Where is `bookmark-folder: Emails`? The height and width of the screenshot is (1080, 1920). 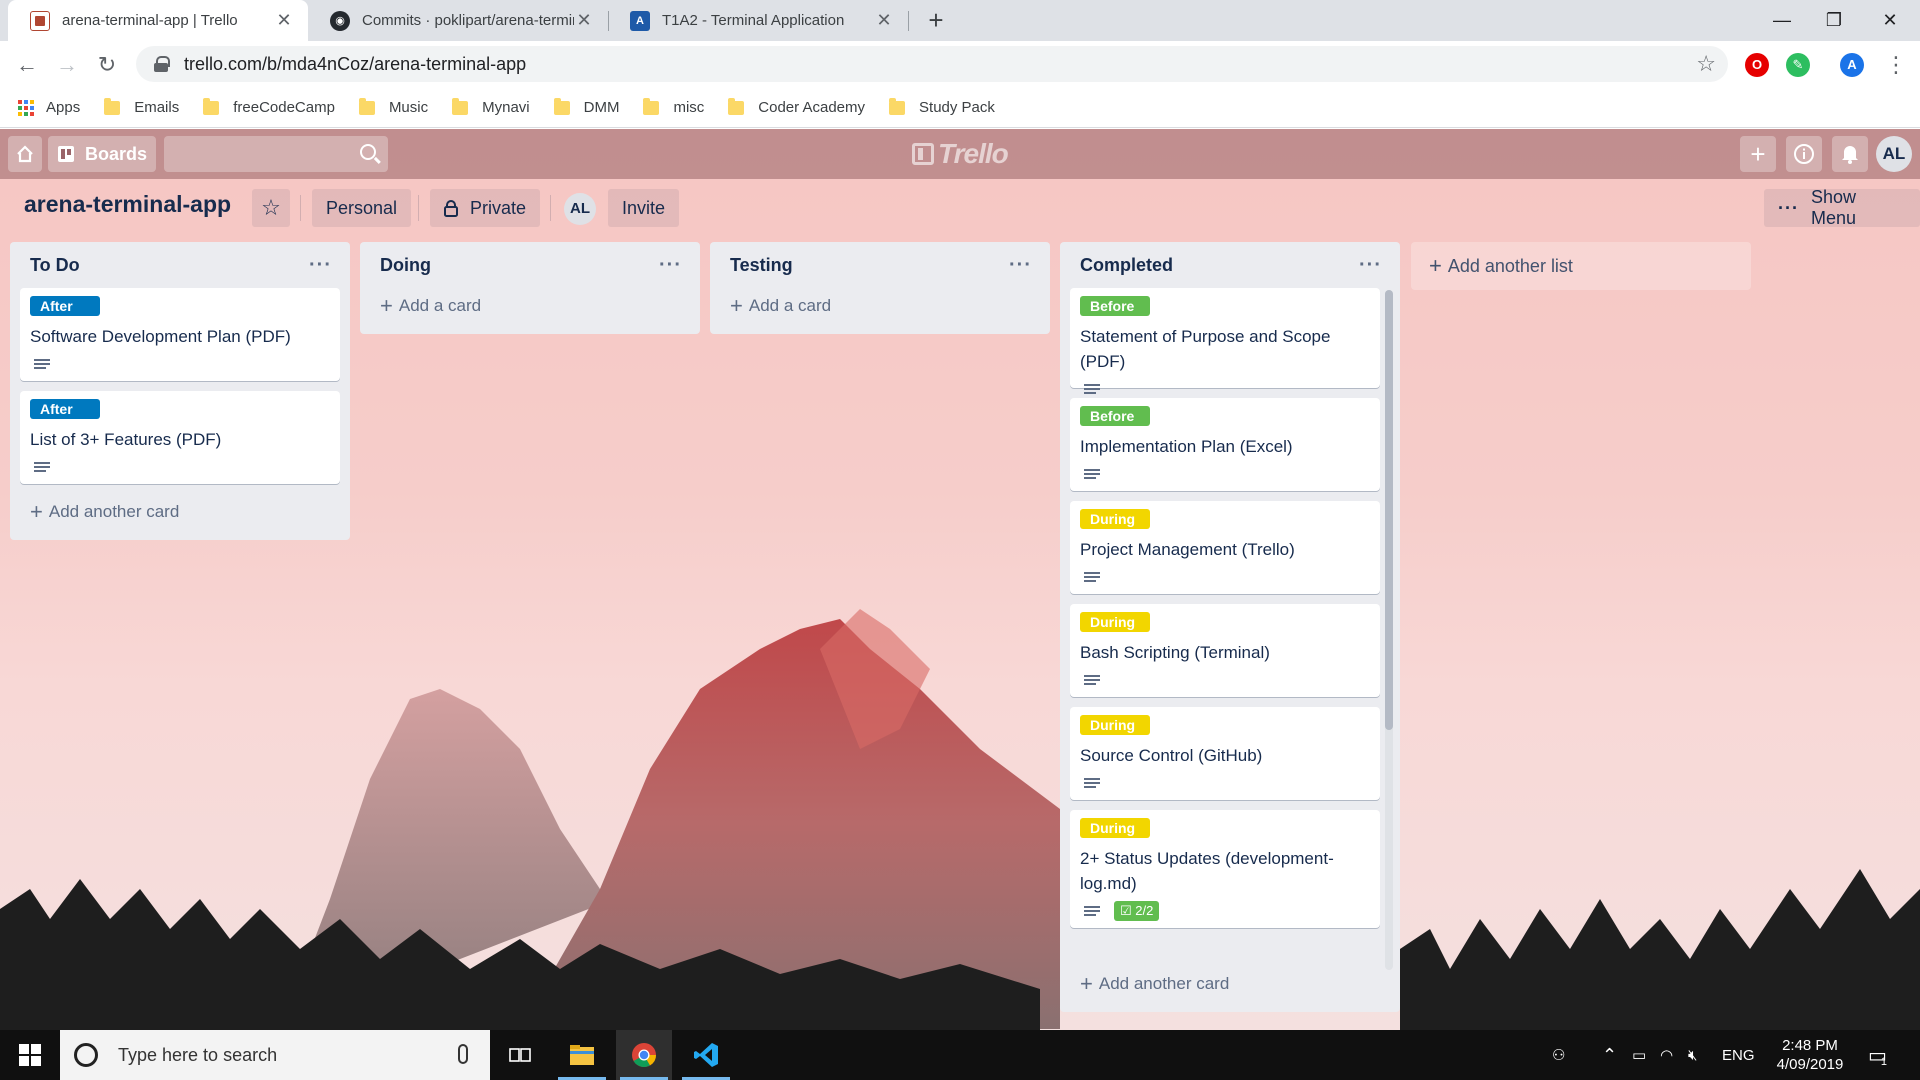
bookmark-folder: Emails is located at coordinates (142, 106).